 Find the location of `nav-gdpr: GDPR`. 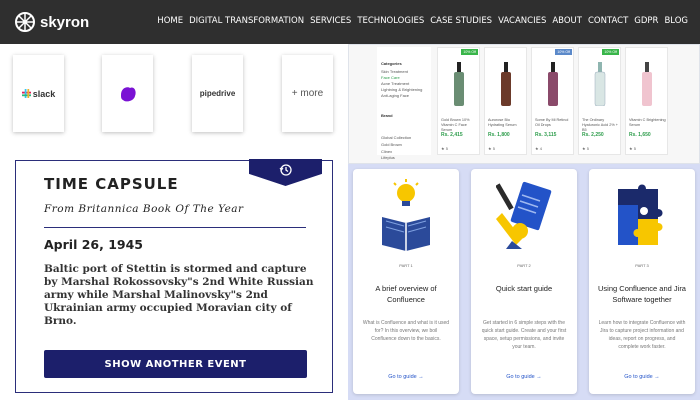

nav-gdpr: GDPR is located at coordinates (646, 21).